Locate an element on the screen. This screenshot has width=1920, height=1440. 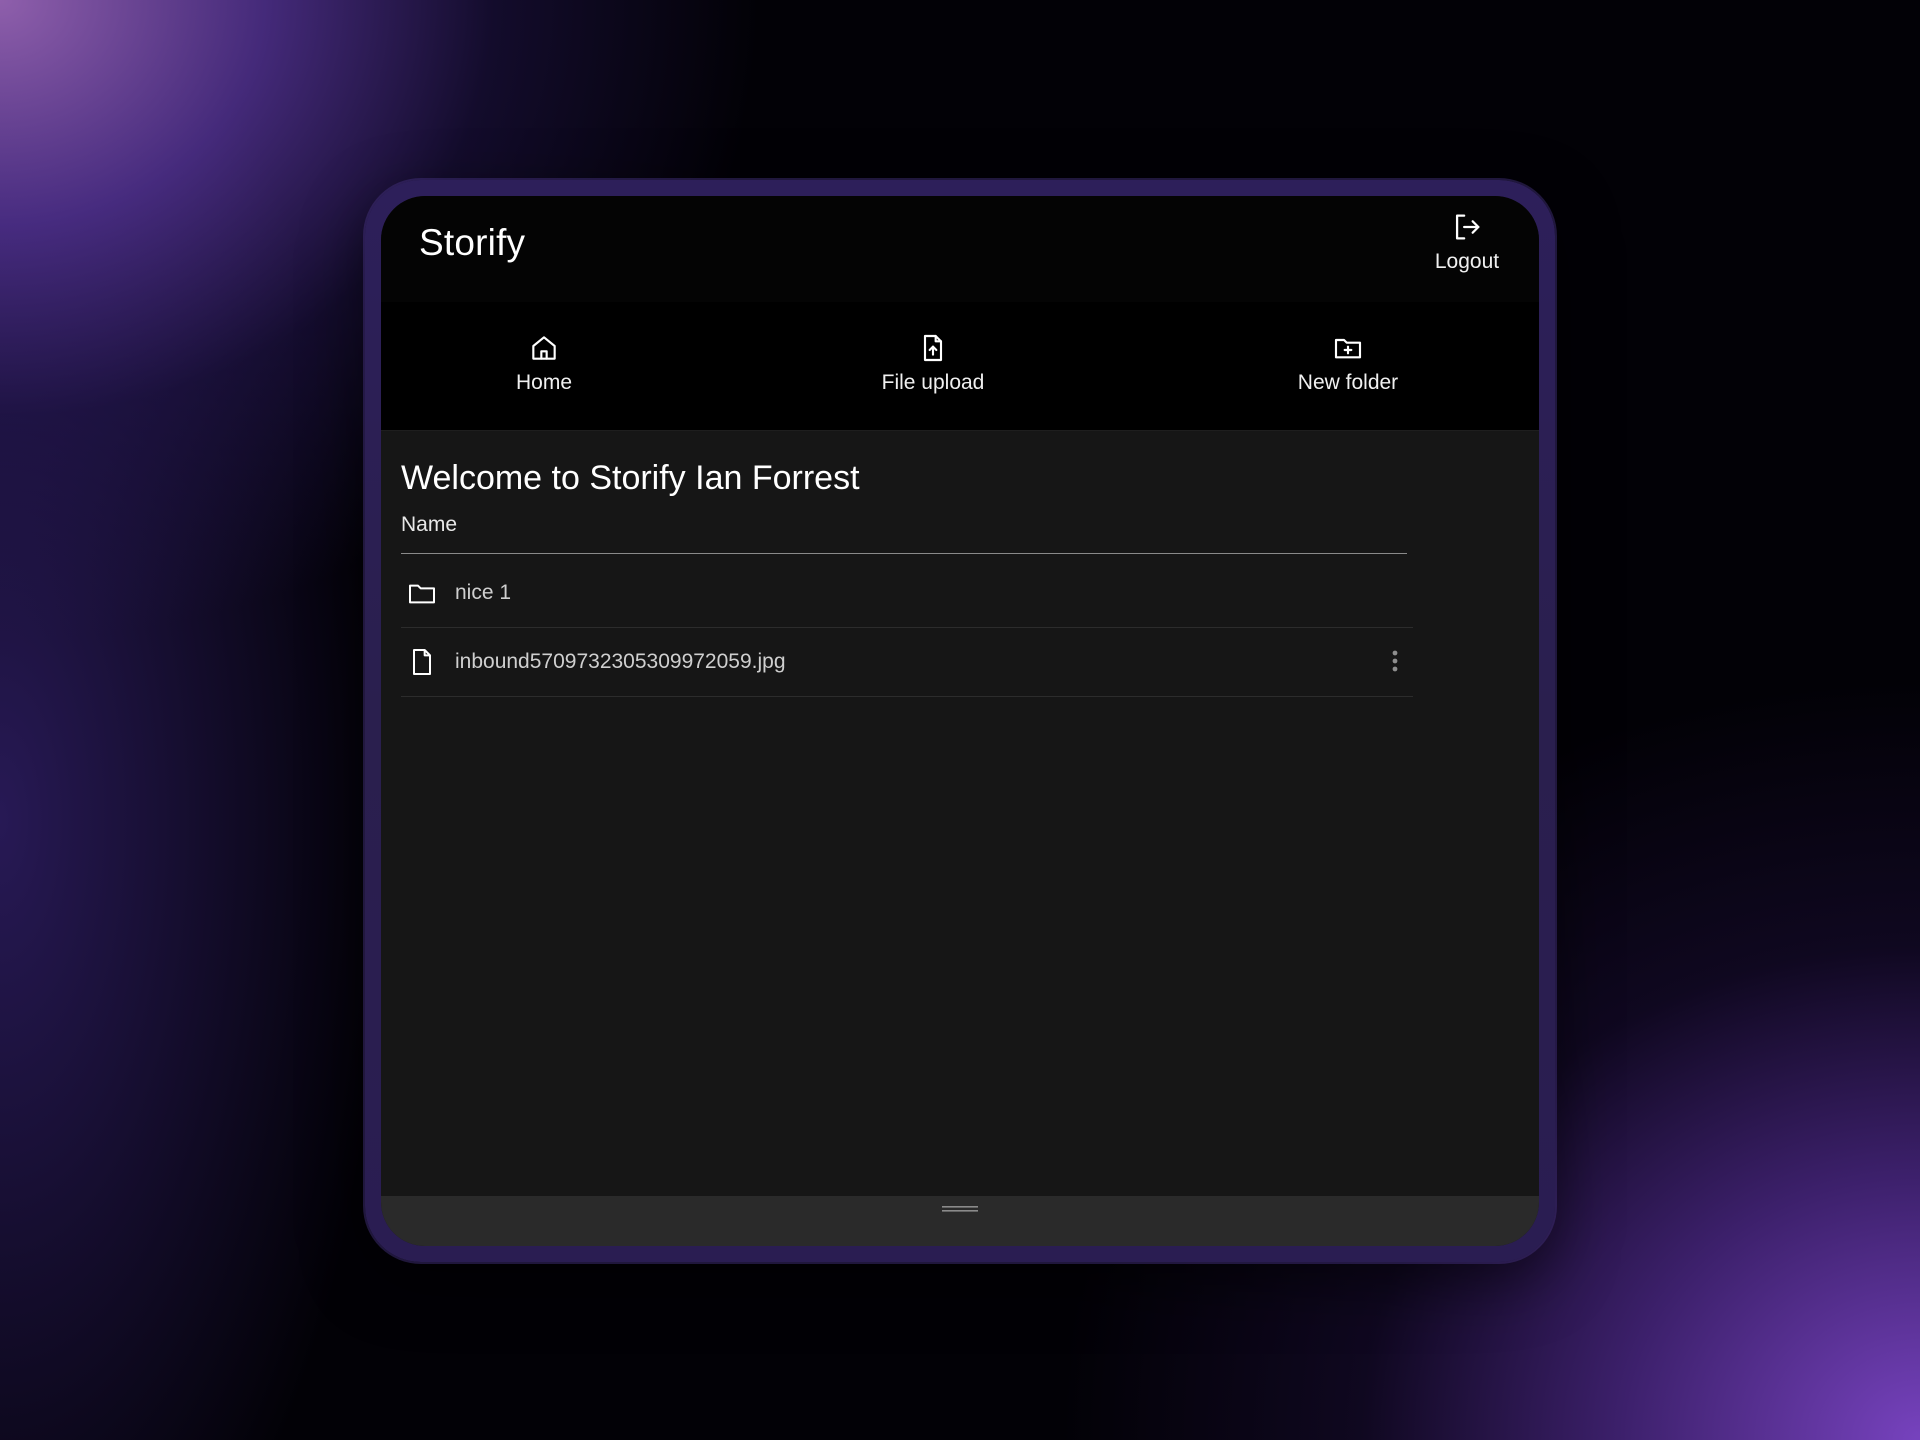
home-icon is located at coordinates (544, 348).